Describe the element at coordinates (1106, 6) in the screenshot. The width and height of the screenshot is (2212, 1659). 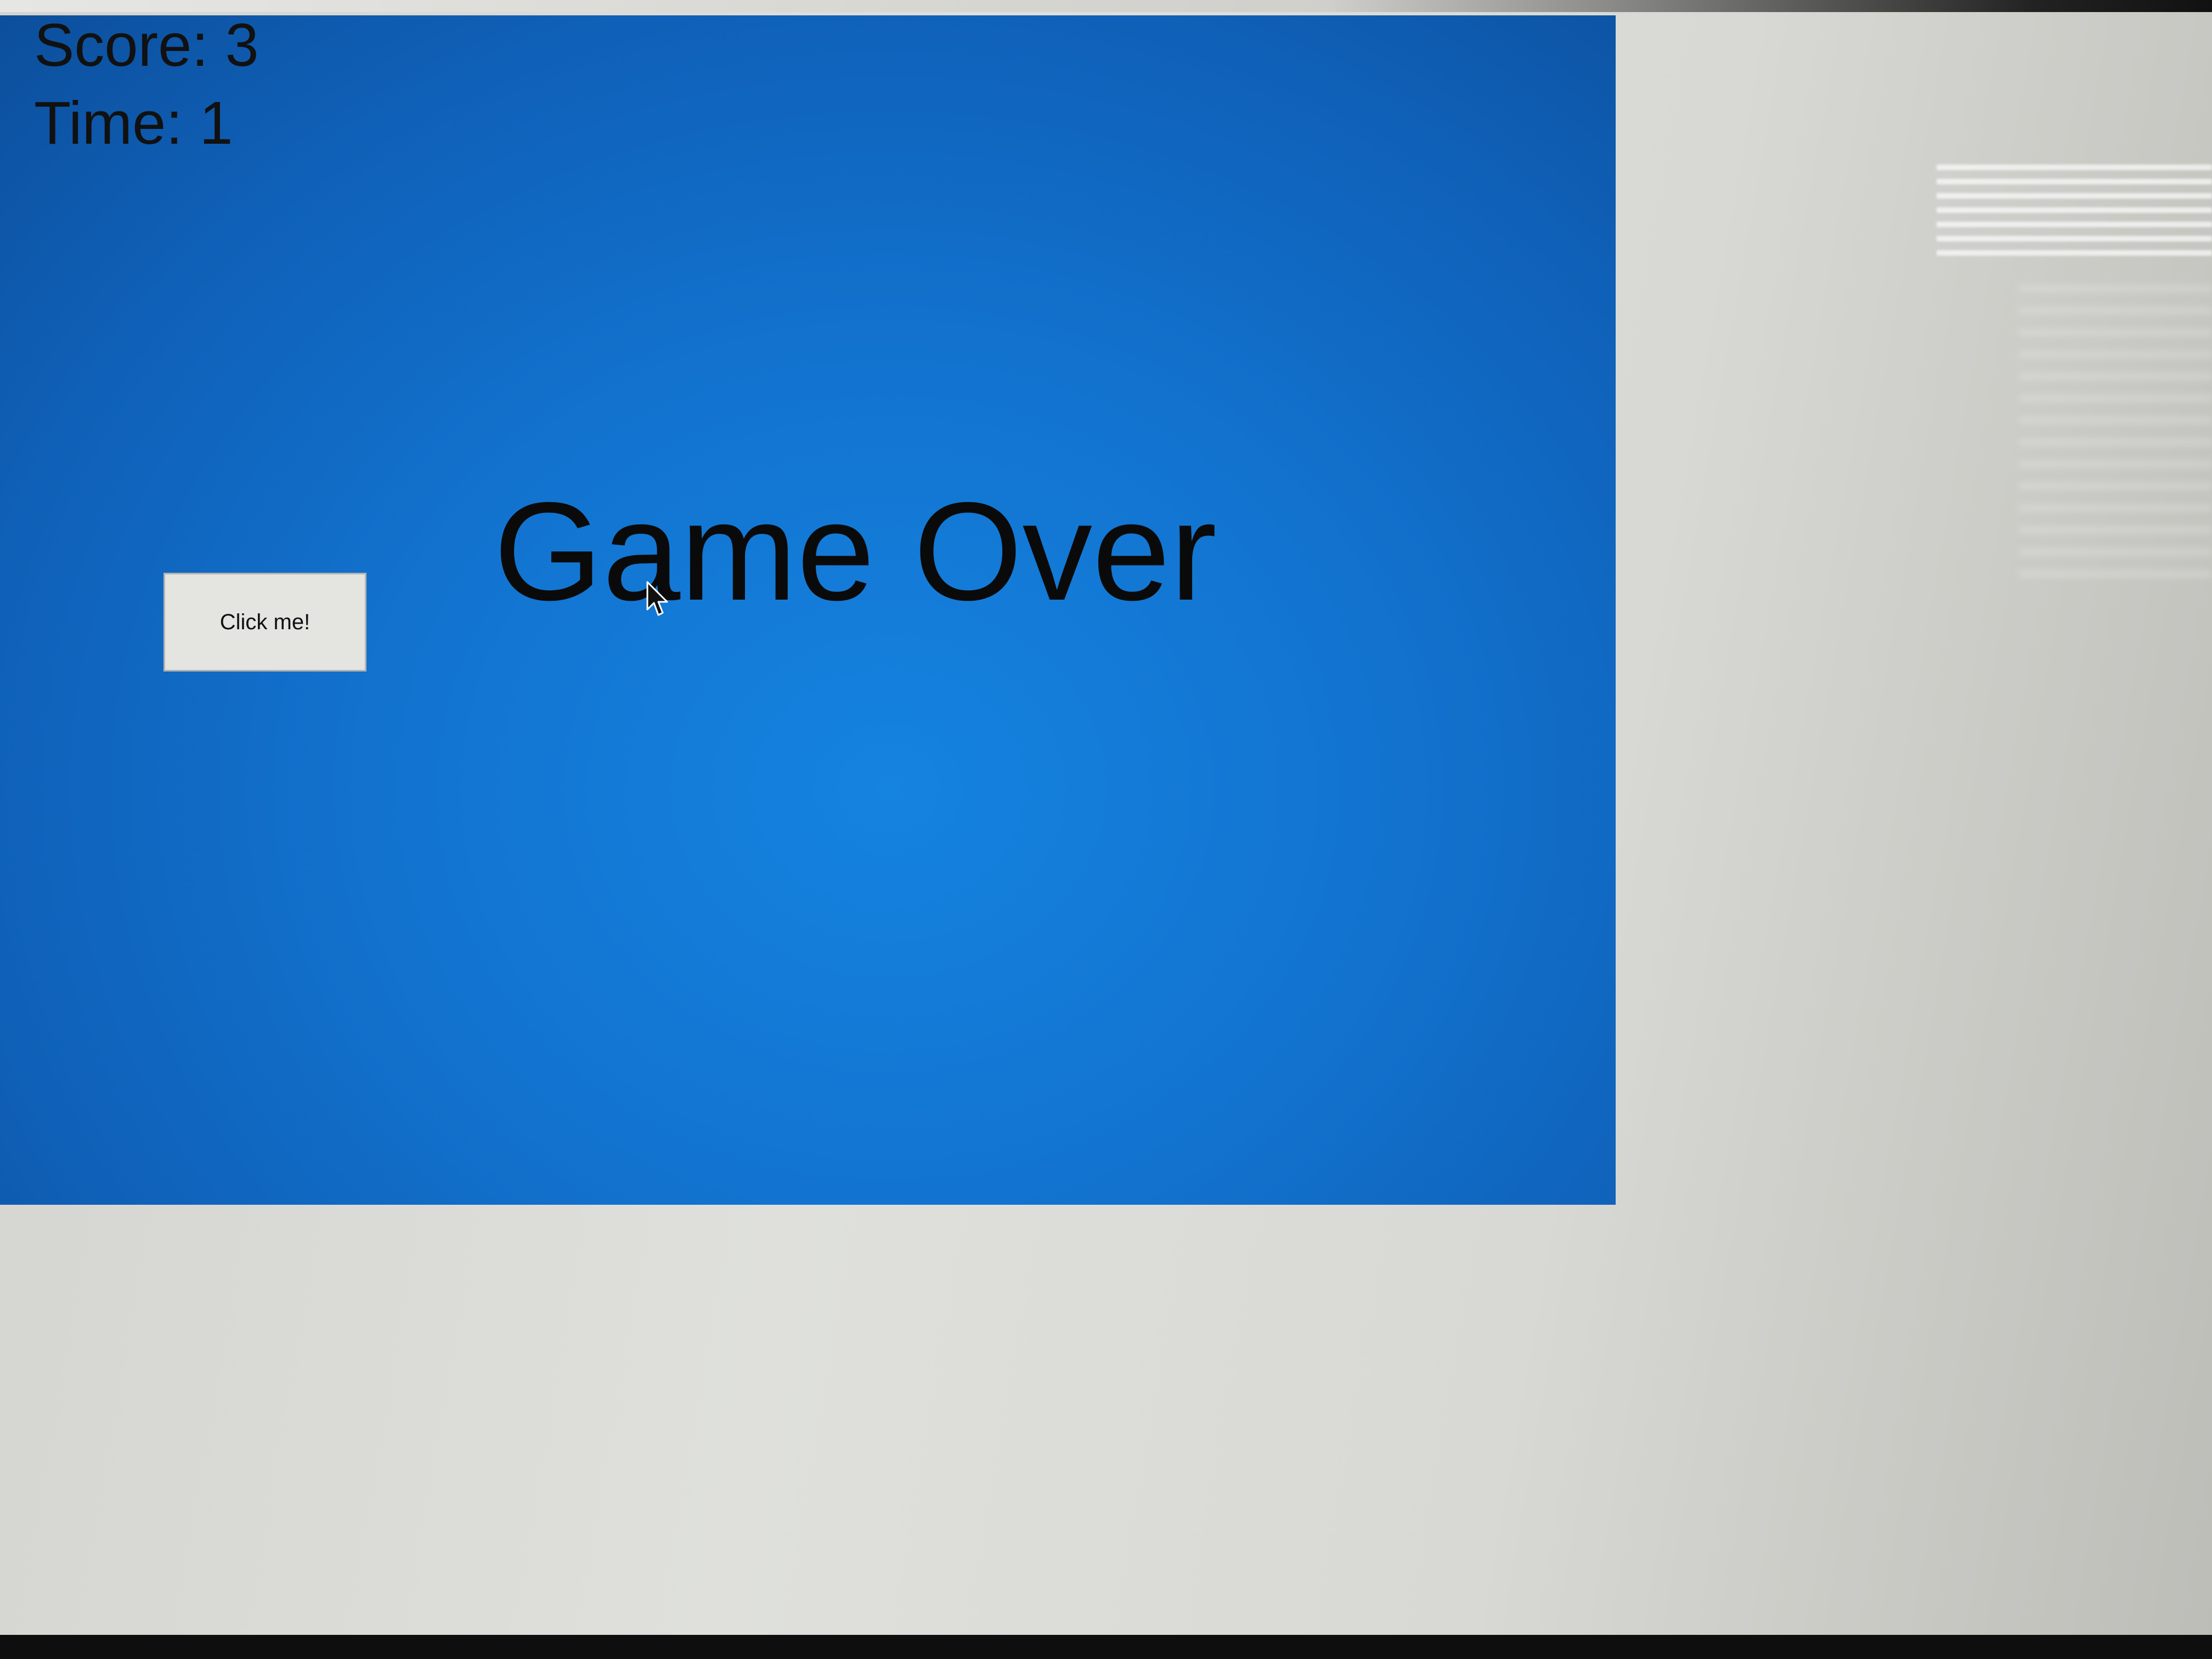
I see `screen-top-edge` at that location.